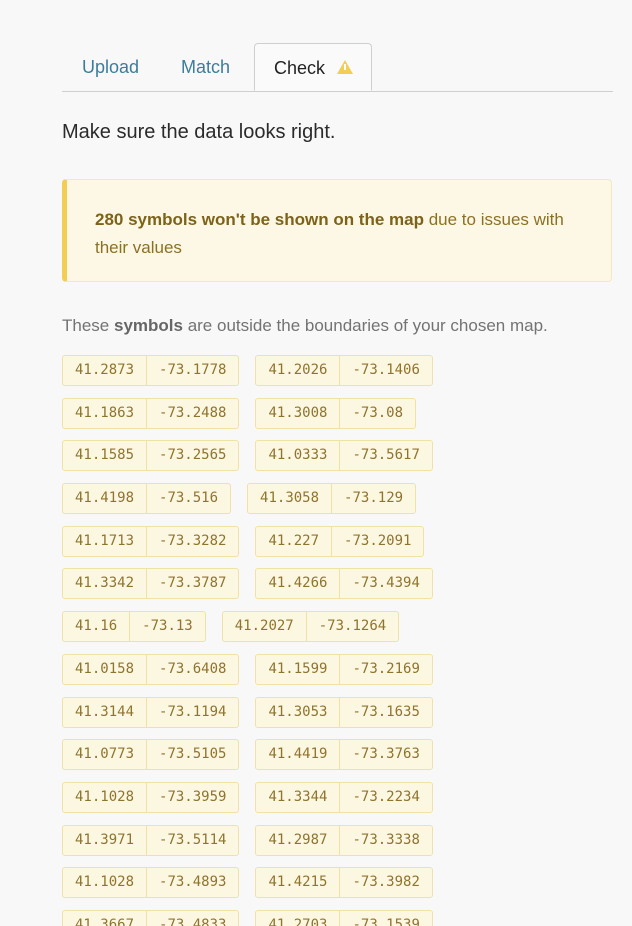  I want to click on chip-row: 41.3667 -73.4833 41.2703 -73.1539, so click(342, 917).